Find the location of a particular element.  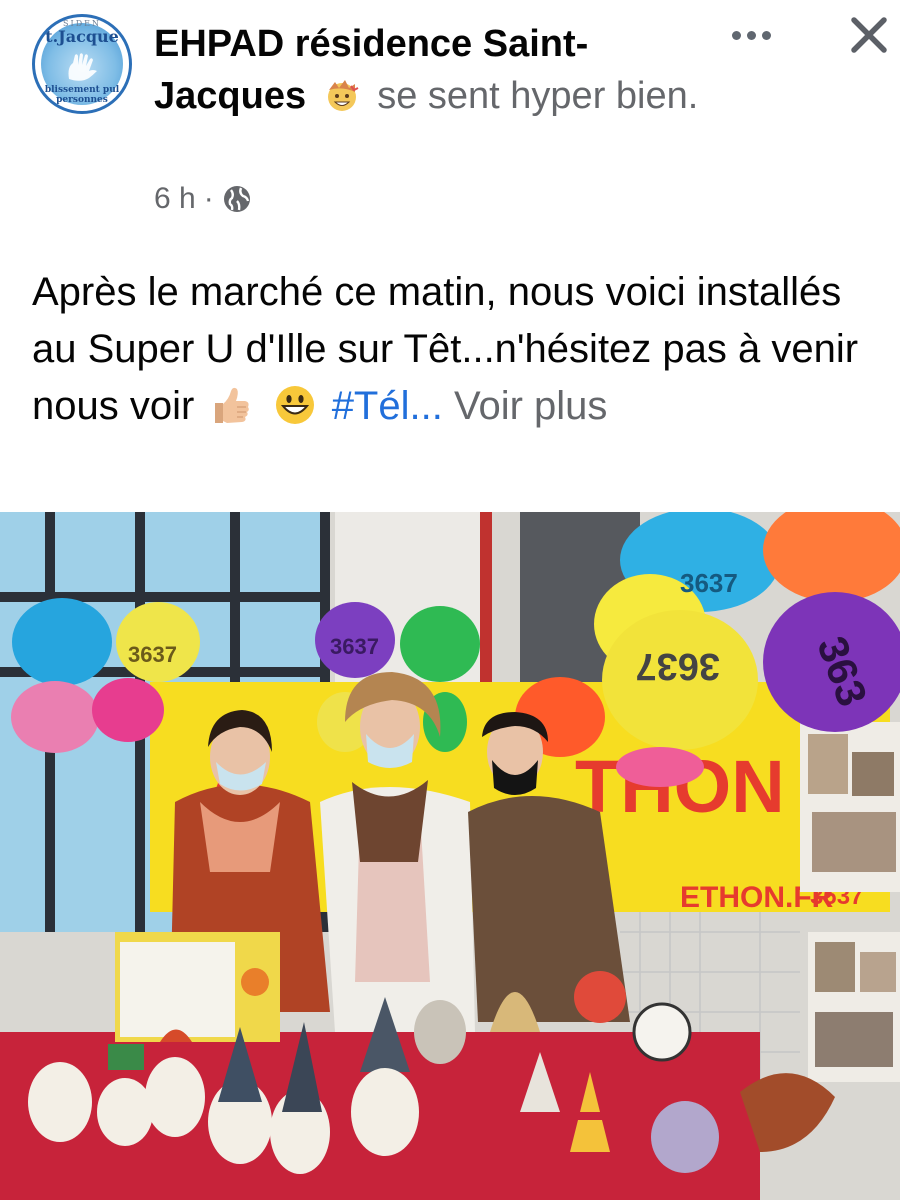

hand-logo-icon is located at coordinates (82, 67).